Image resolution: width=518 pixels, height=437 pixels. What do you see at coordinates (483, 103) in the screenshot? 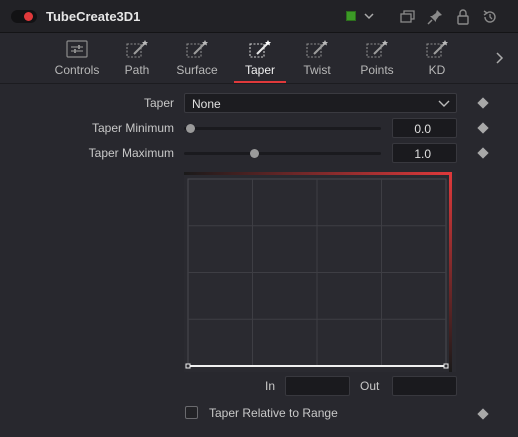
I see `taper-keyframe-icon` at bounding box center [483, 103].